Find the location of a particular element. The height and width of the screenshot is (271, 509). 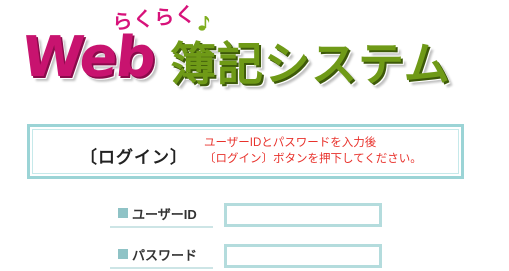

user-id-label: ユーザーID is located at coordinates (161, 214).